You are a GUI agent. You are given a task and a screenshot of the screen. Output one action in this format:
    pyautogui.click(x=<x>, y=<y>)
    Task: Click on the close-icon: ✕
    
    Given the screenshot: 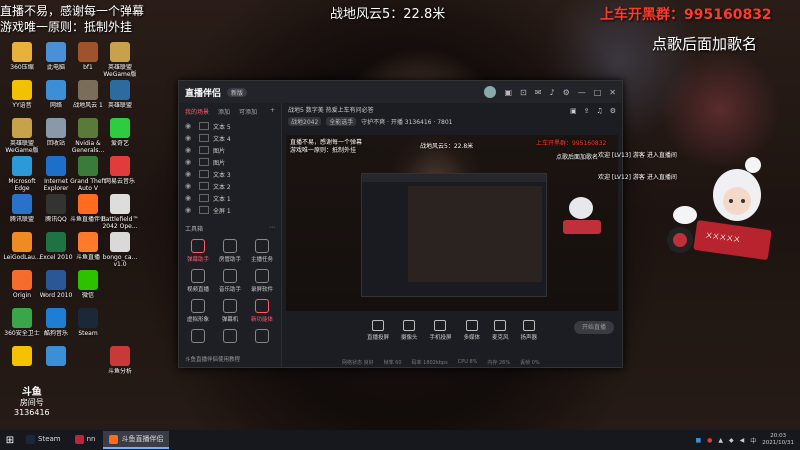 What is the action you would take?
    pyautogui.click(x=612, y=92)
    